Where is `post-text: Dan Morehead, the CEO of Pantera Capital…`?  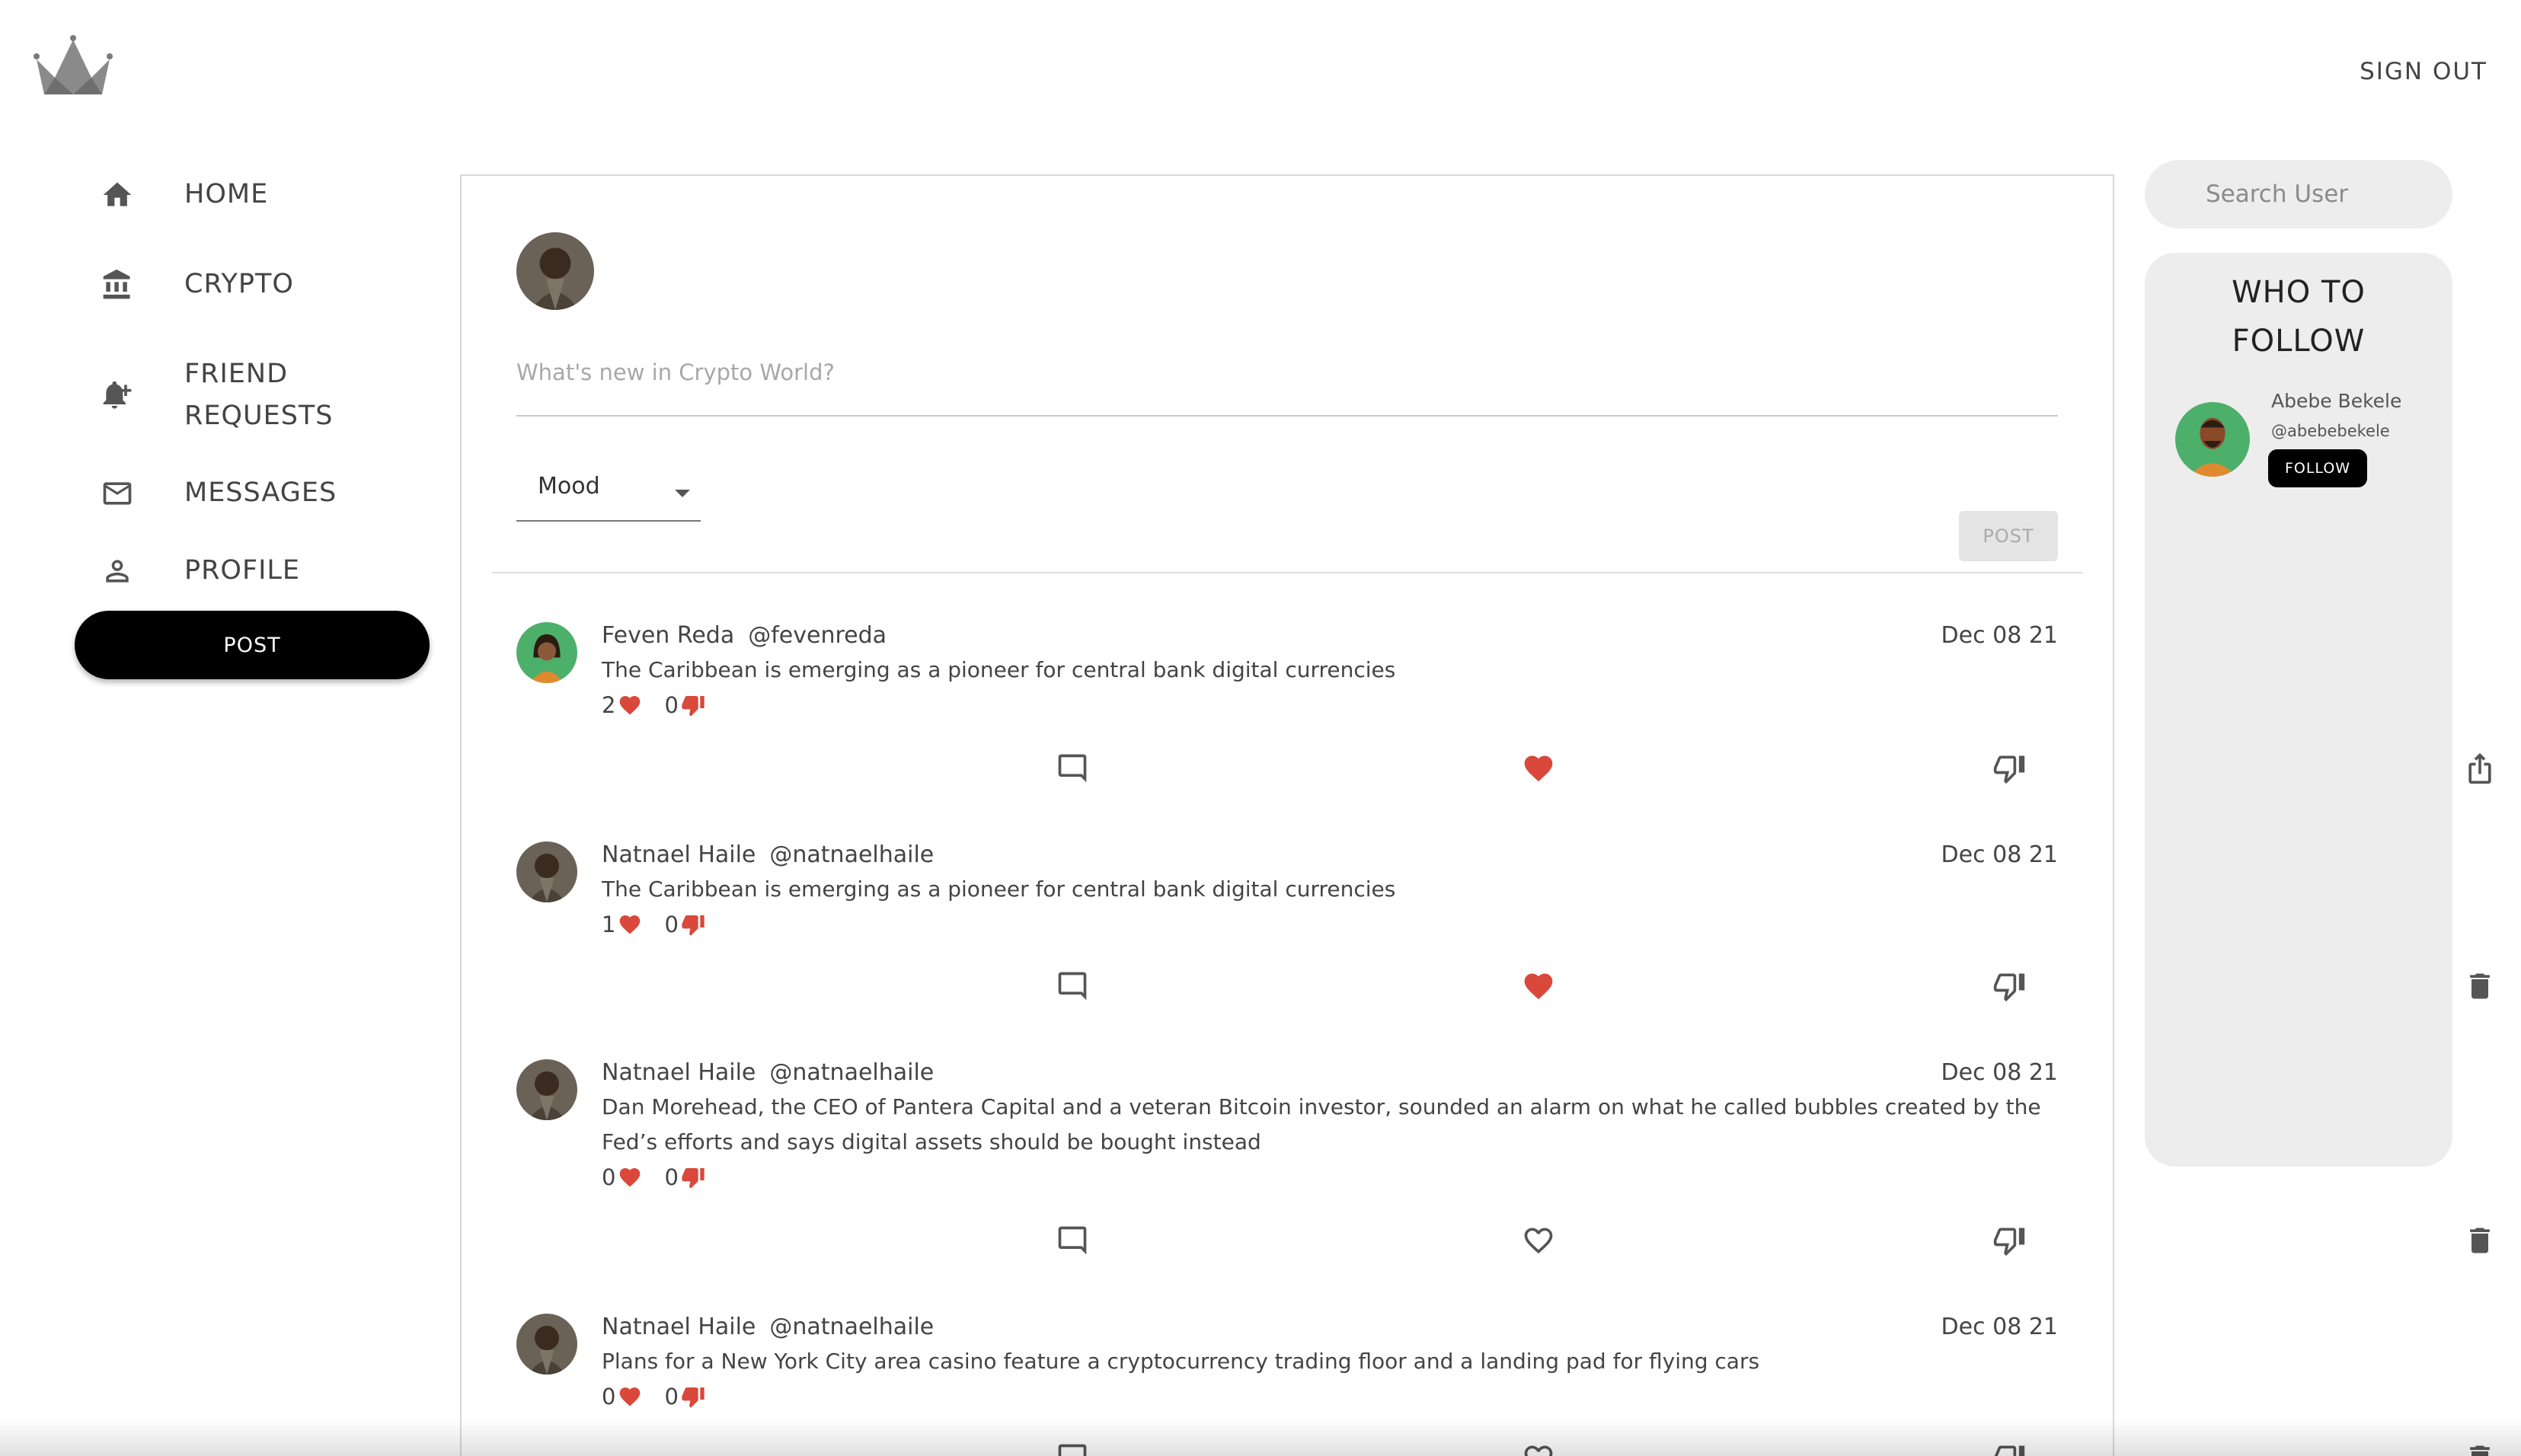
post-text: Dan Morehead, the CEO of Pantera Capital… is located at coordinates (1321, 1124).